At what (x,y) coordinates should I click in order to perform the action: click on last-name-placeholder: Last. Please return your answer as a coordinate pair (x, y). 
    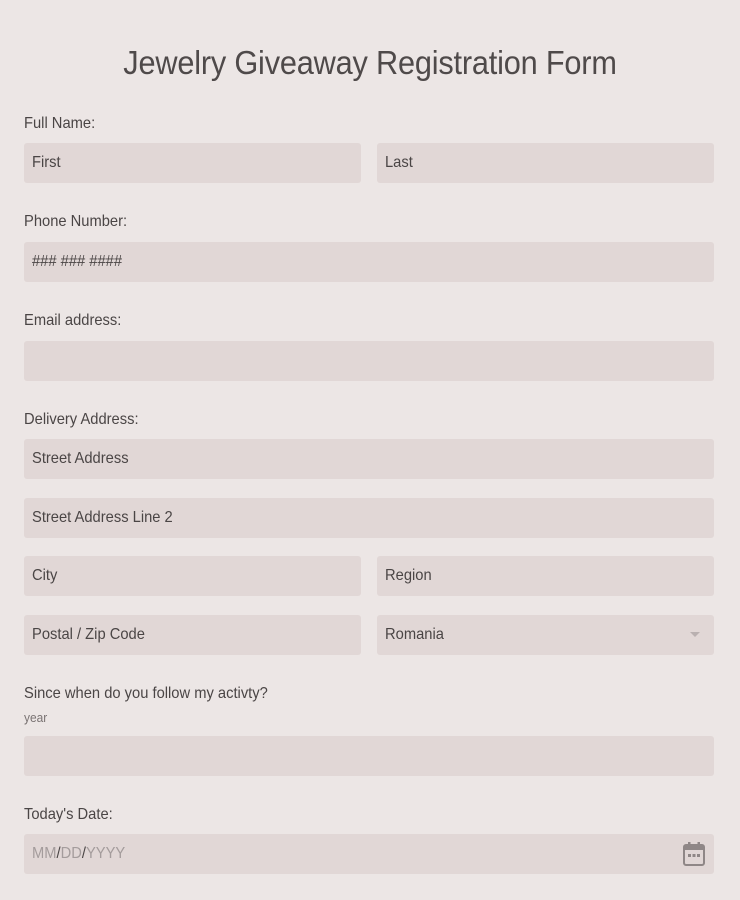
    Looking at the image, I should click on (399, 162).